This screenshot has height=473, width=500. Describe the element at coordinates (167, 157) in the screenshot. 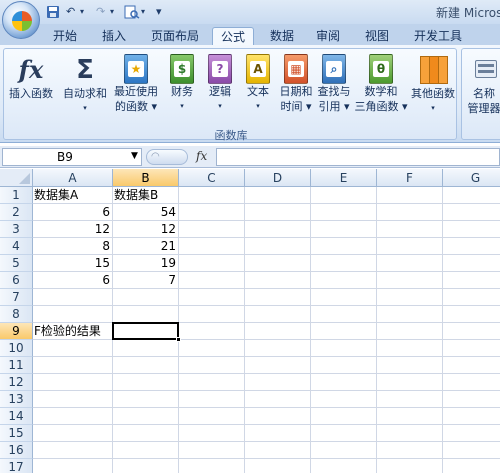

I see `formula-buttons: ◠` at that location.